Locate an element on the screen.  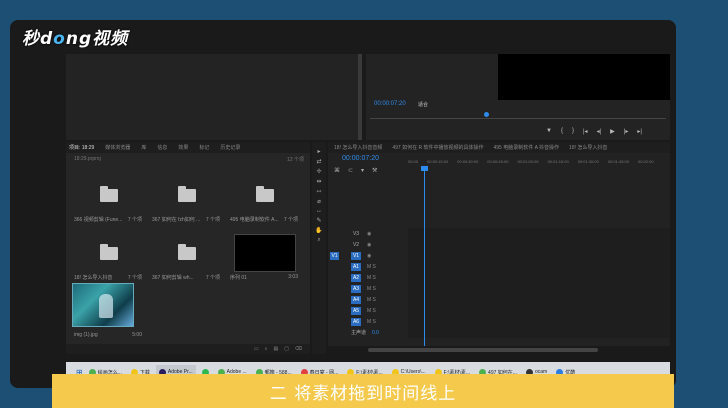
snap-icon: ⌘ is located at coordinates (337, 170).